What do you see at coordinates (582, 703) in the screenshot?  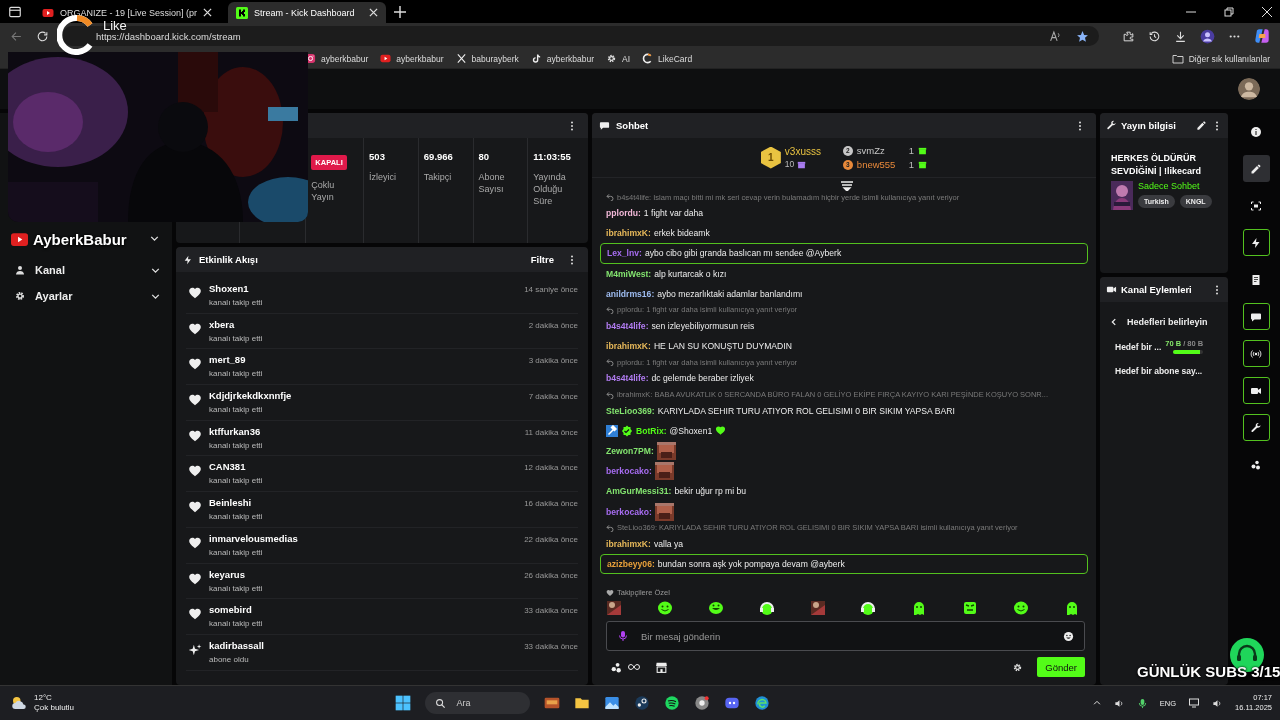 I see `folder-icon` at bounding box center [582, 703].